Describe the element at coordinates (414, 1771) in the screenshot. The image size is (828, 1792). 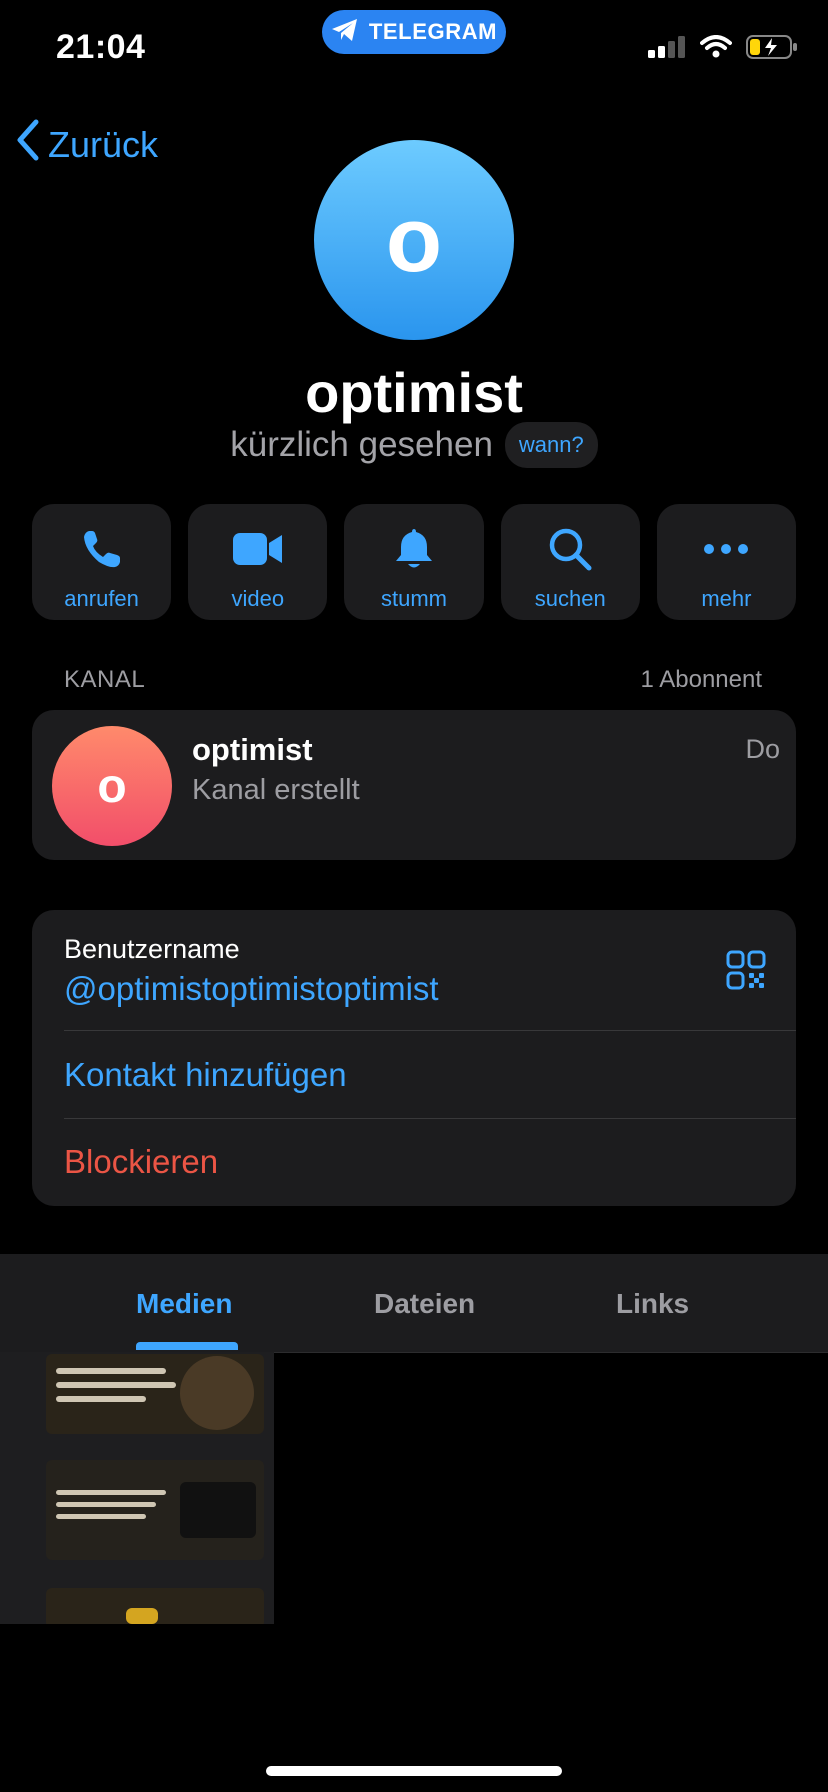
I see `home-indicator` at that location.